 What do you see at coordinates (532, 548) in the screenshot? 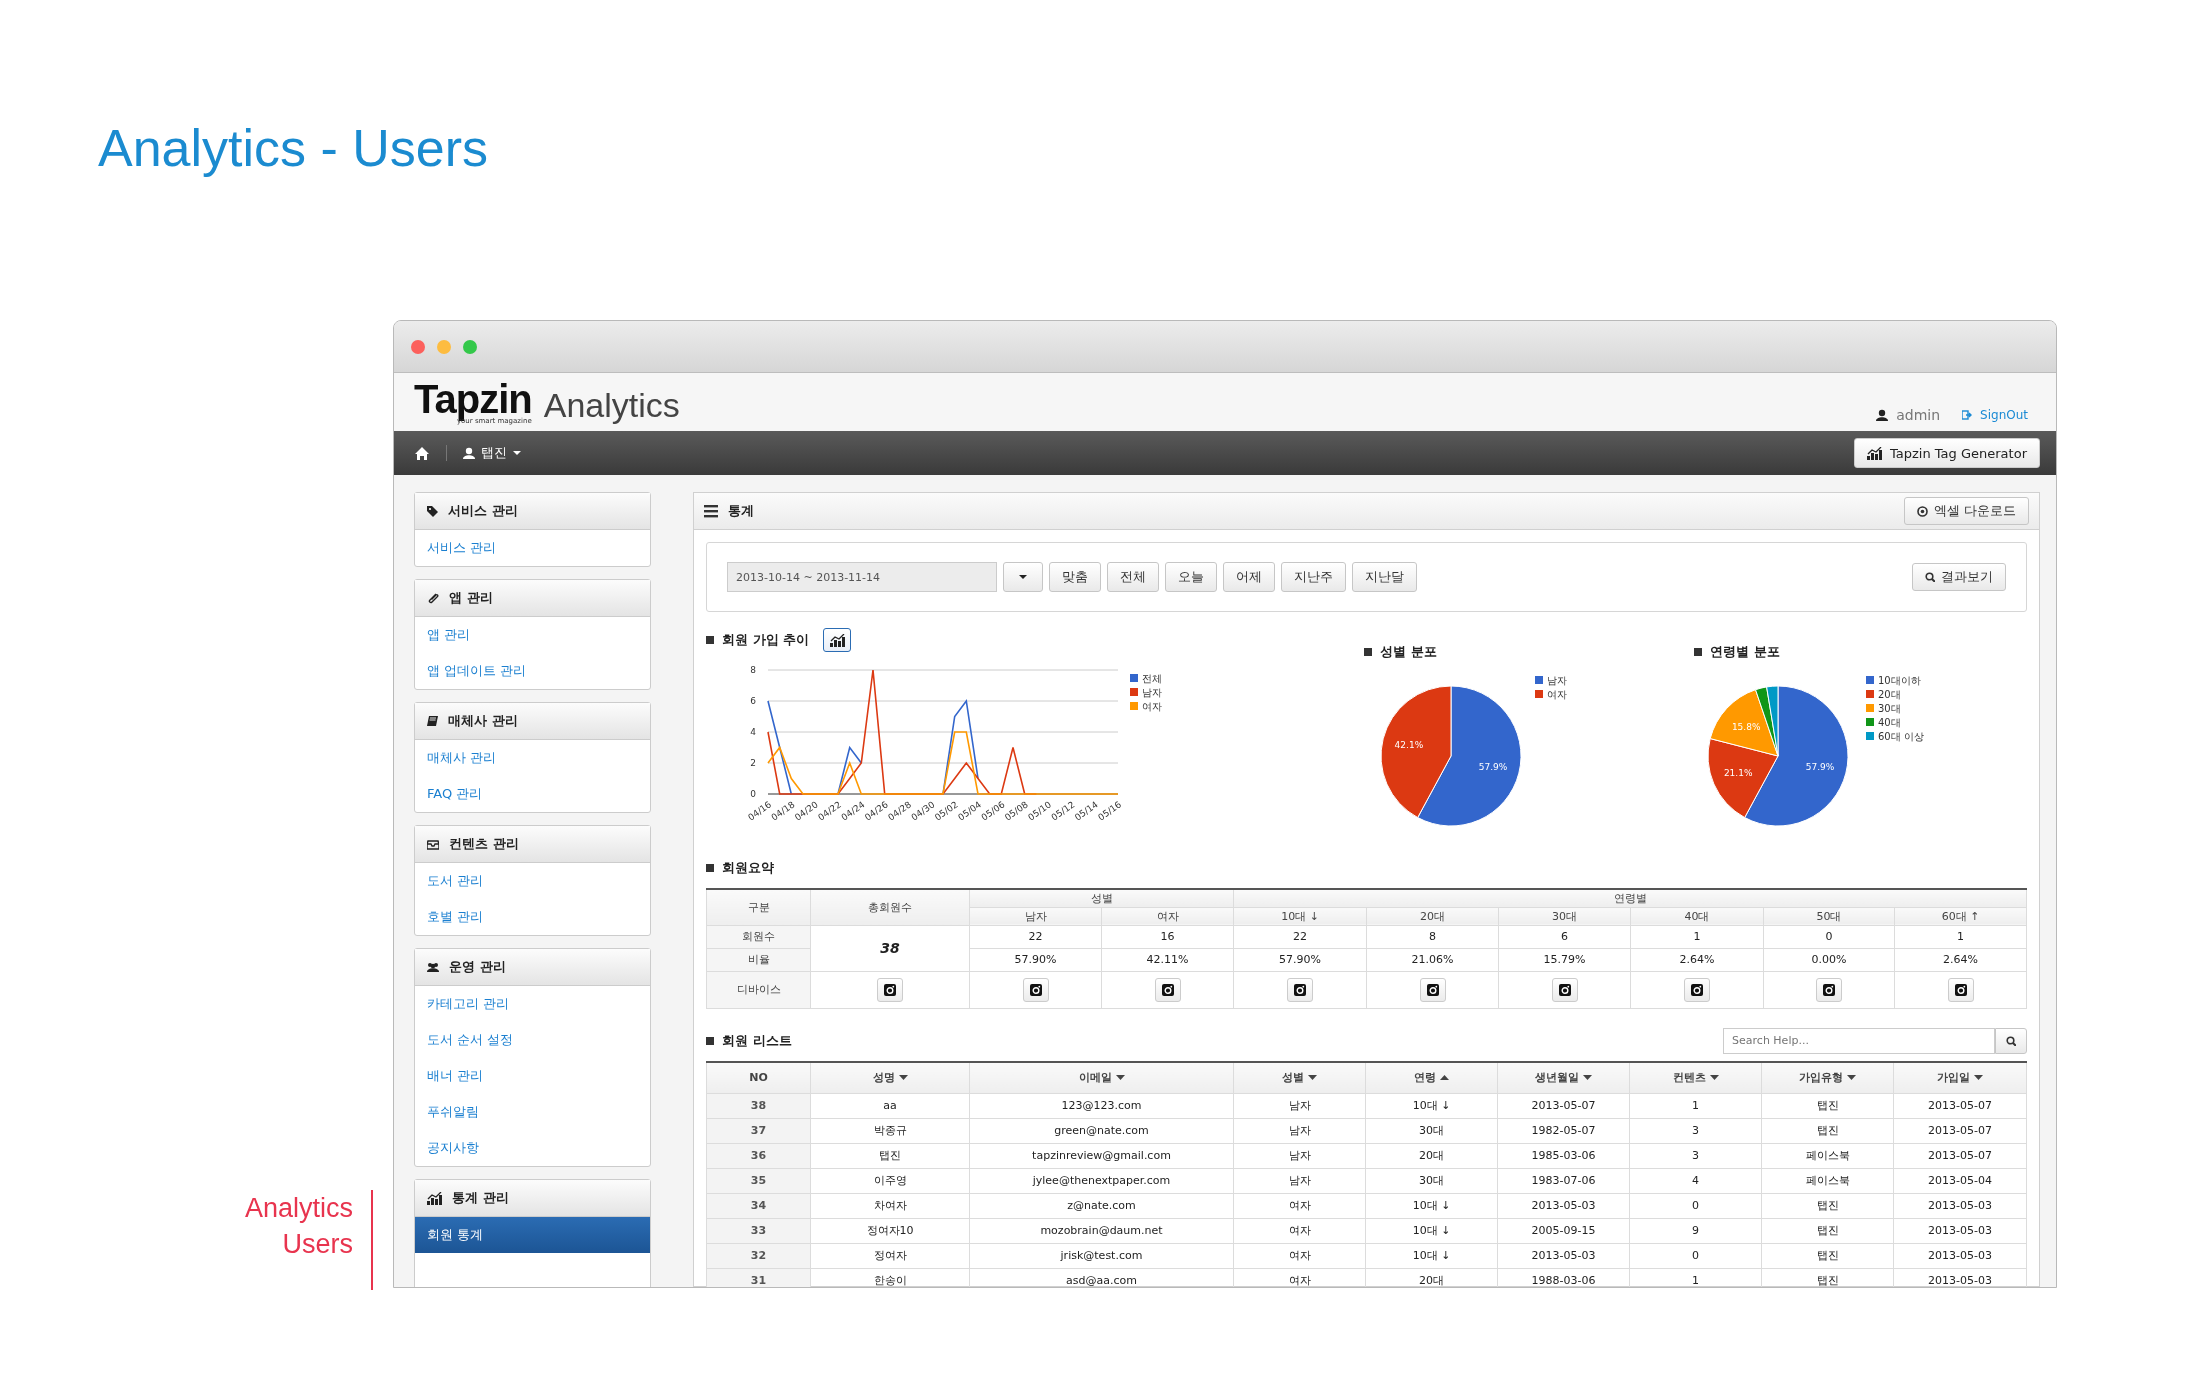
I see `sidebar-item: 서비스 관리` at bounding box center [532, 548].